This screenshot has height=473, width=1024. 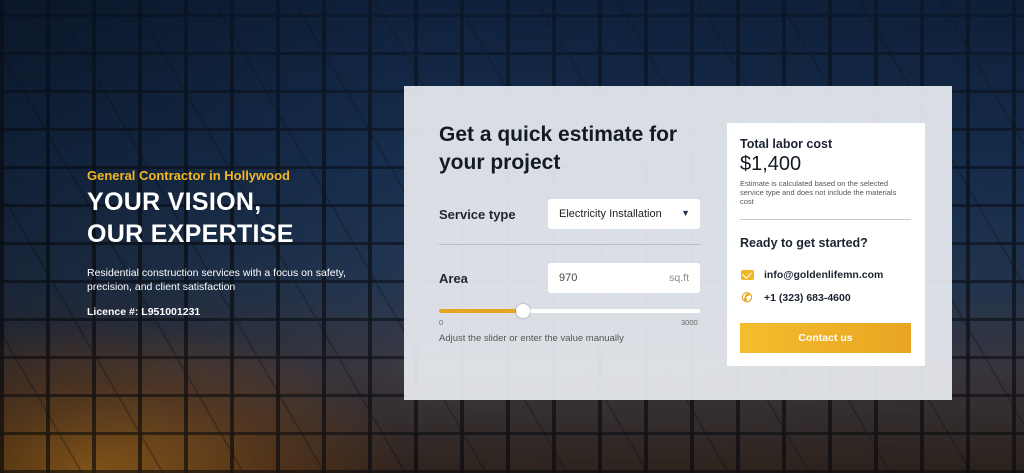 What do you see at coordinates (523, 311) in the screenshot?
I see `area-slider-thumb` at bounding box center [523, 311].